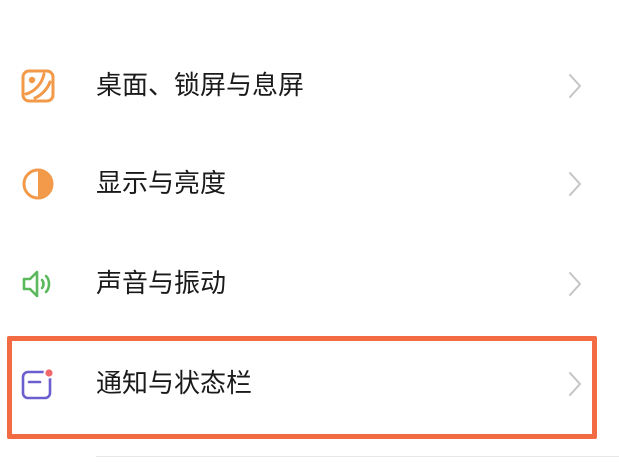  I want to click on settings-item-label: 声音与振动, so click(161, 284).